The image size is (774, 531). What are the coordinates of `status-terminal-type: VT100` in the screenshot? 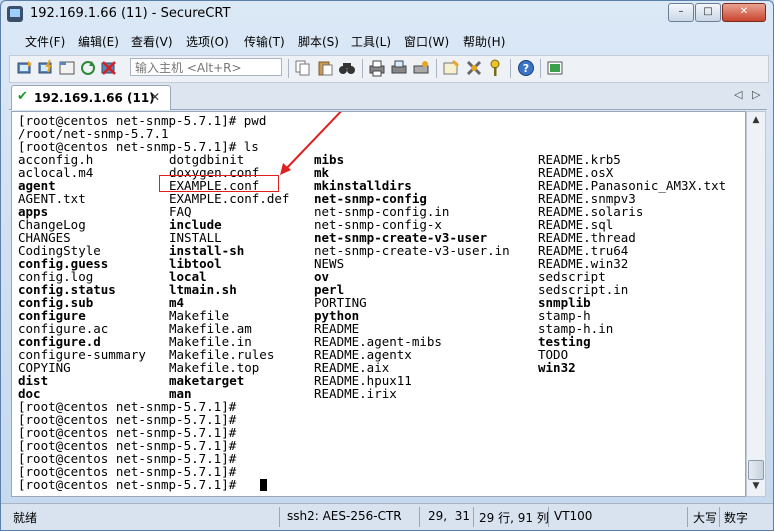 It's located at (573, 516).